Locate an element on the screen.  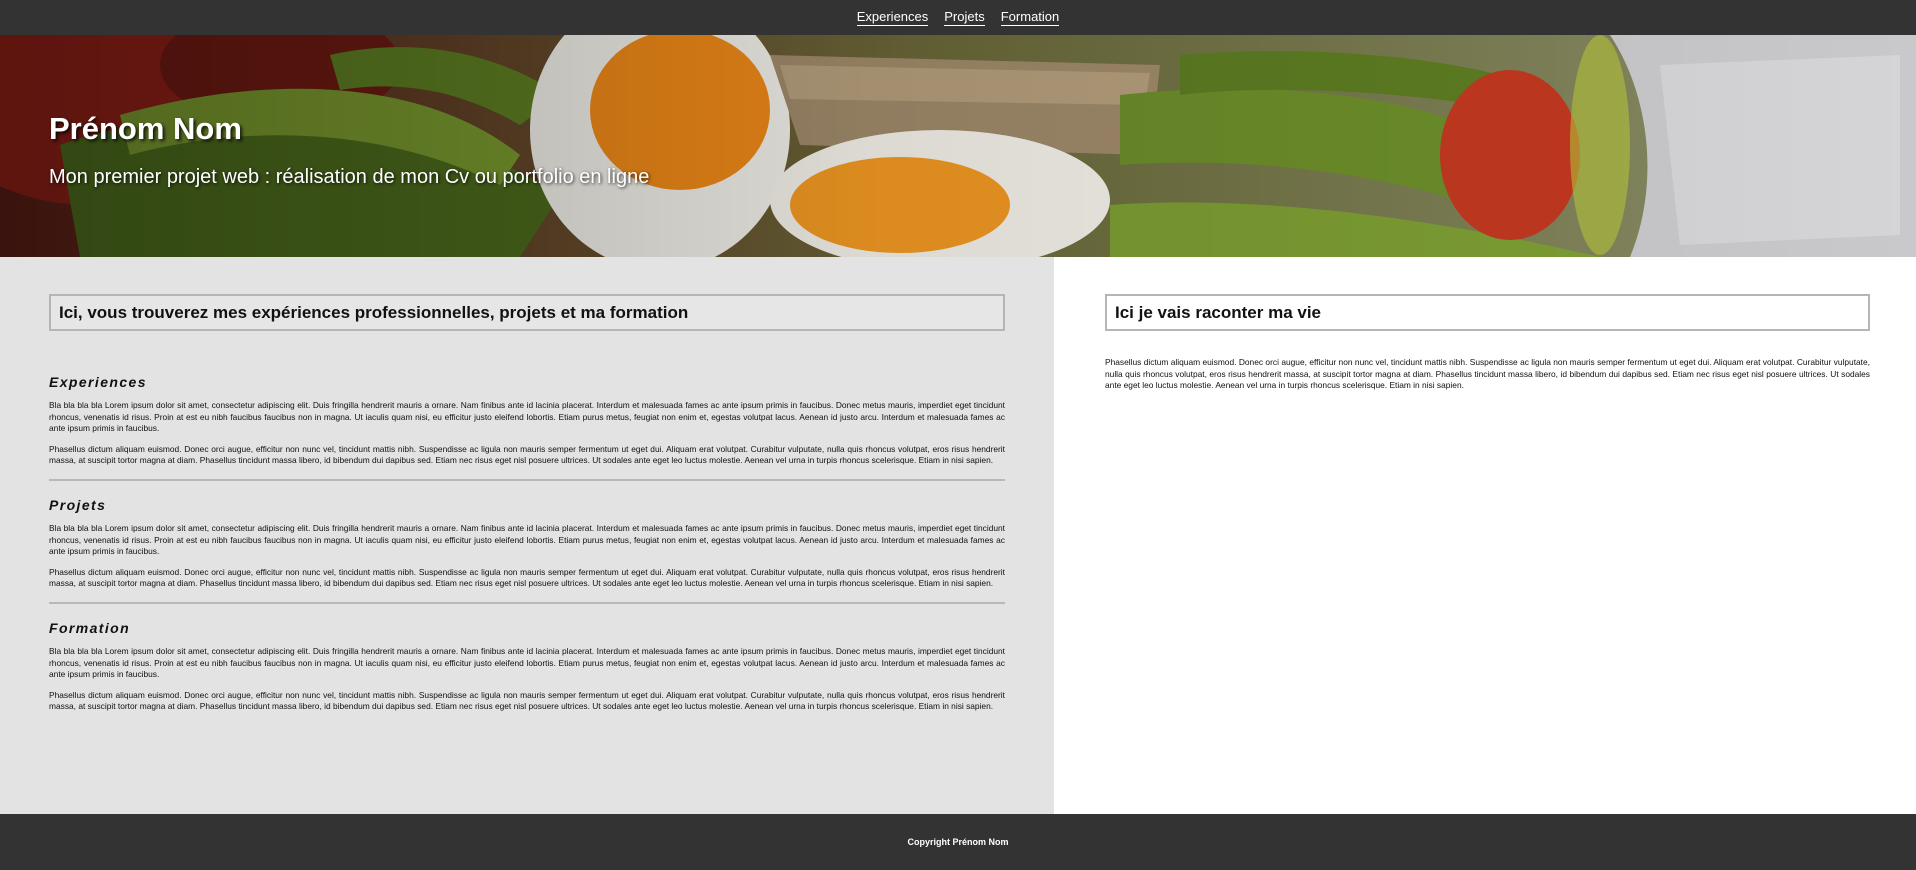
nav-link-formation: Formation is located at coordinates (1030, 17).